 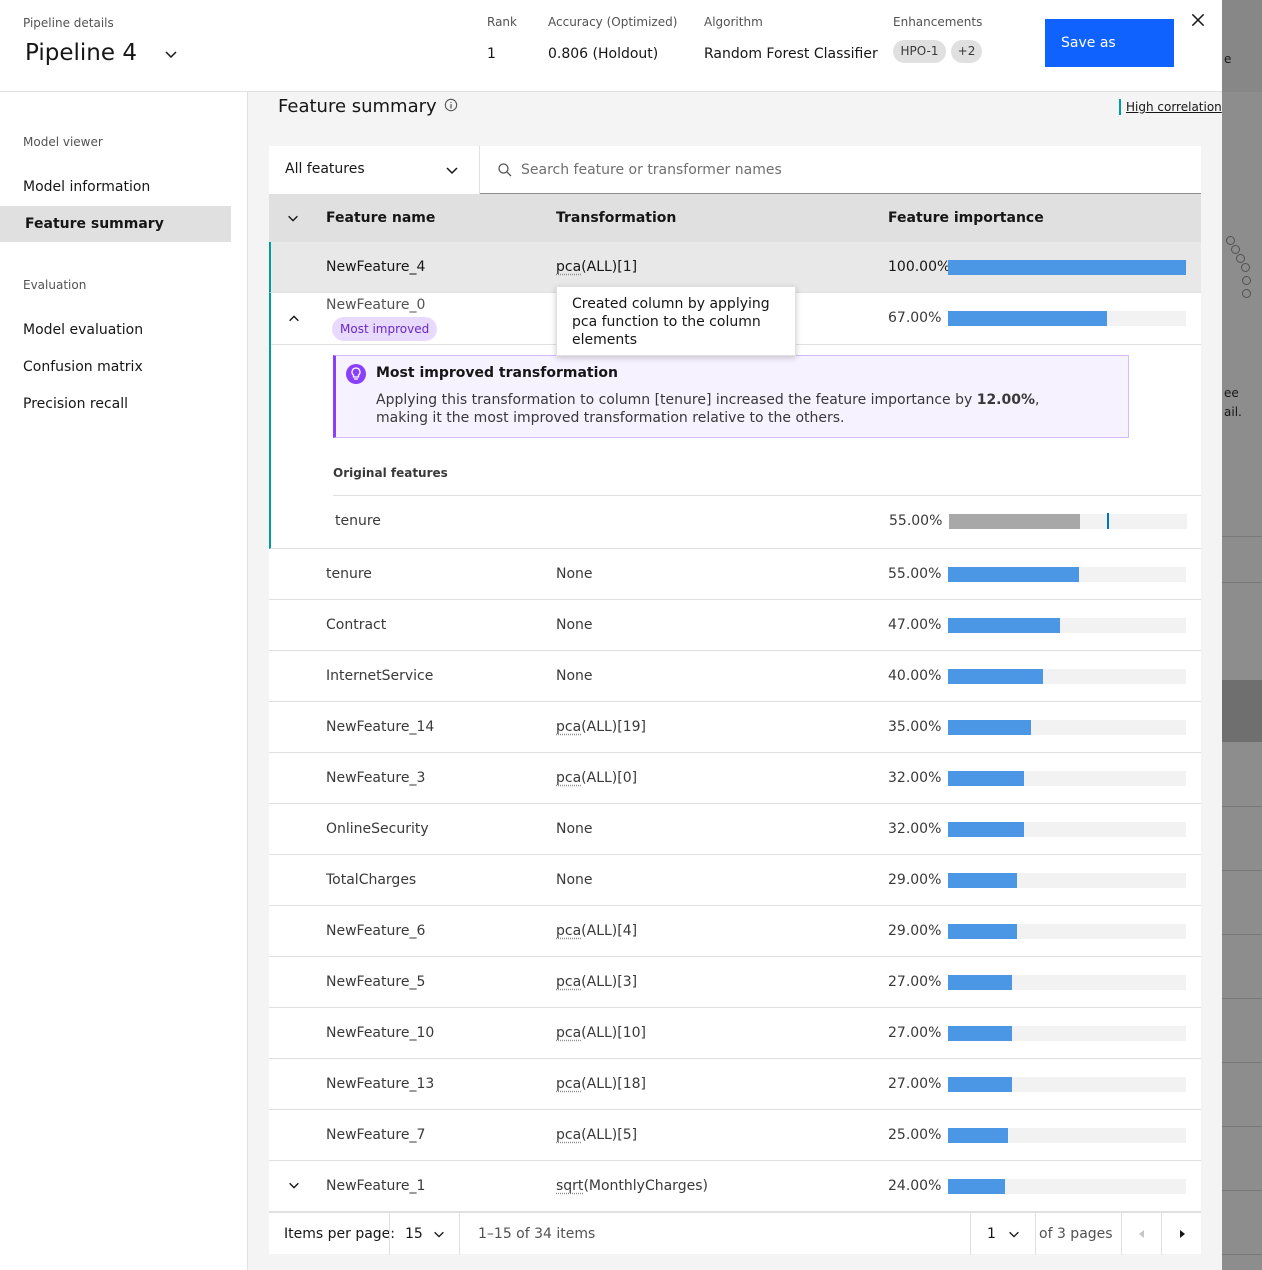 I want to click on algorithm-value: Random Forest Classifier, so click(x=791, y=54).